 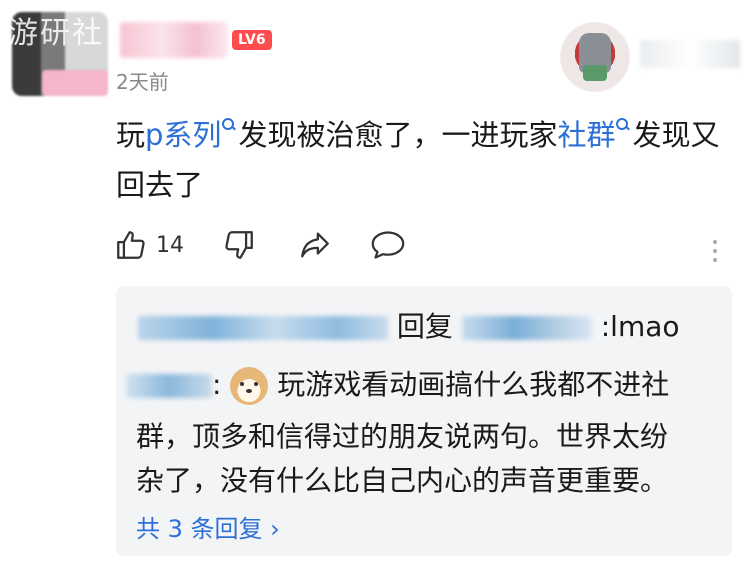 I want to click on comment-button, so click(x=388, y=245).